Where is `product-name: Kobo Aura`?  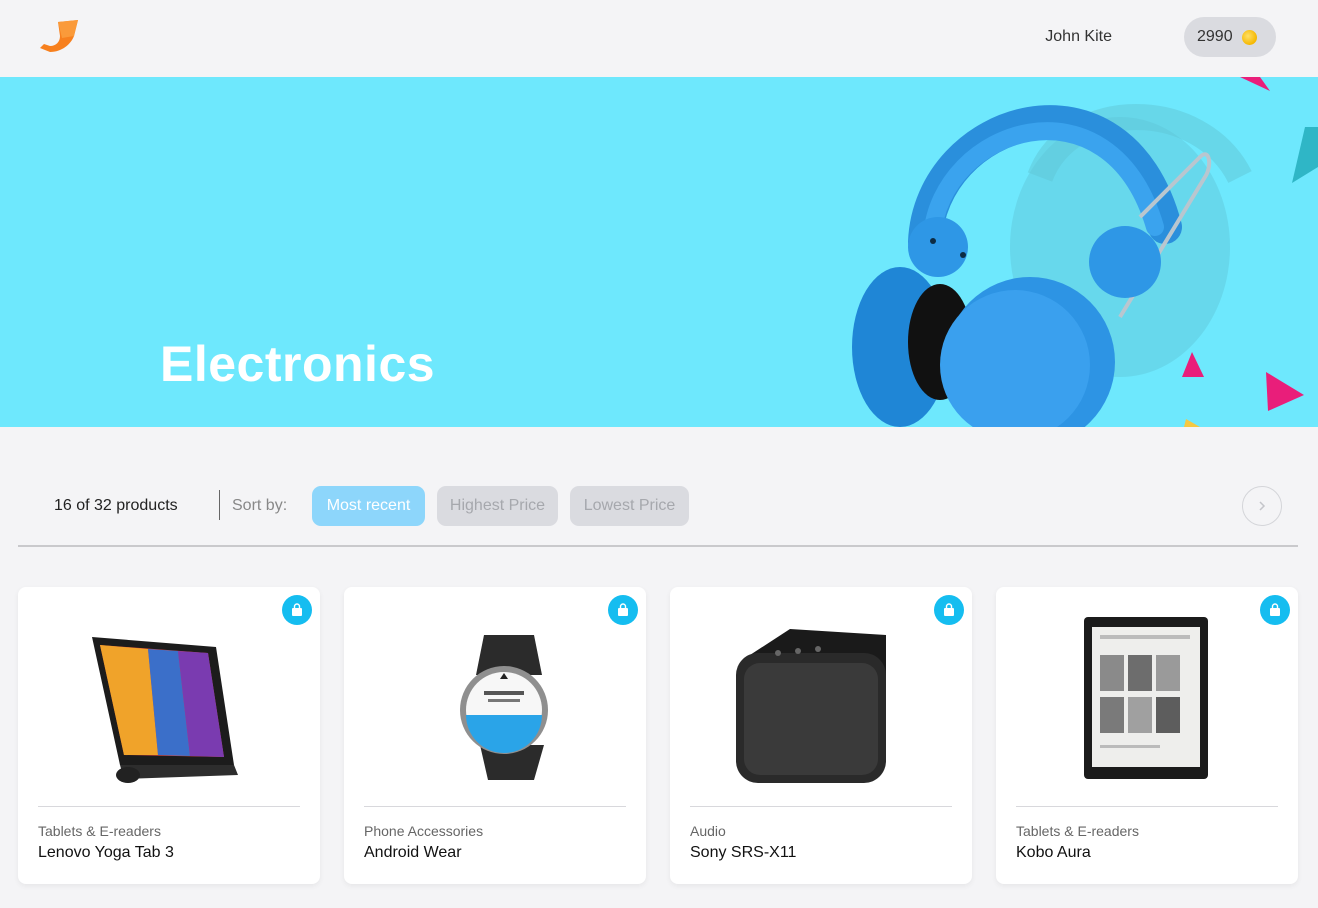
product-name: Kobo Aura is located at coordinates (1053, 853).